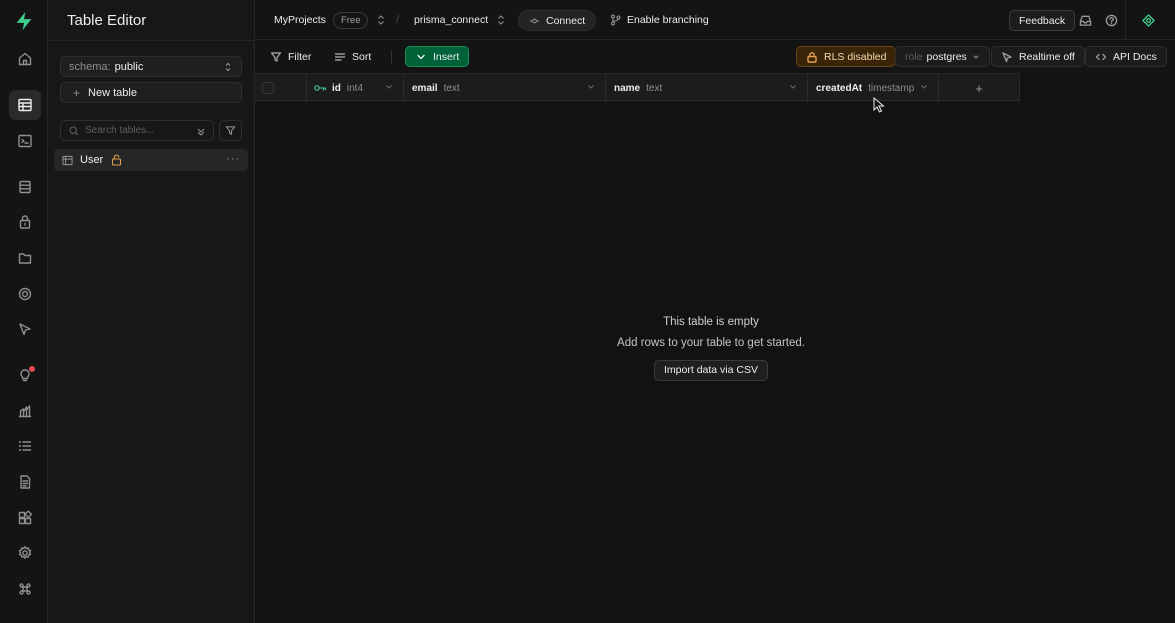 The image size is (1175, 623). I want to click on feedback-button: Feedback, so click(1042, 20).